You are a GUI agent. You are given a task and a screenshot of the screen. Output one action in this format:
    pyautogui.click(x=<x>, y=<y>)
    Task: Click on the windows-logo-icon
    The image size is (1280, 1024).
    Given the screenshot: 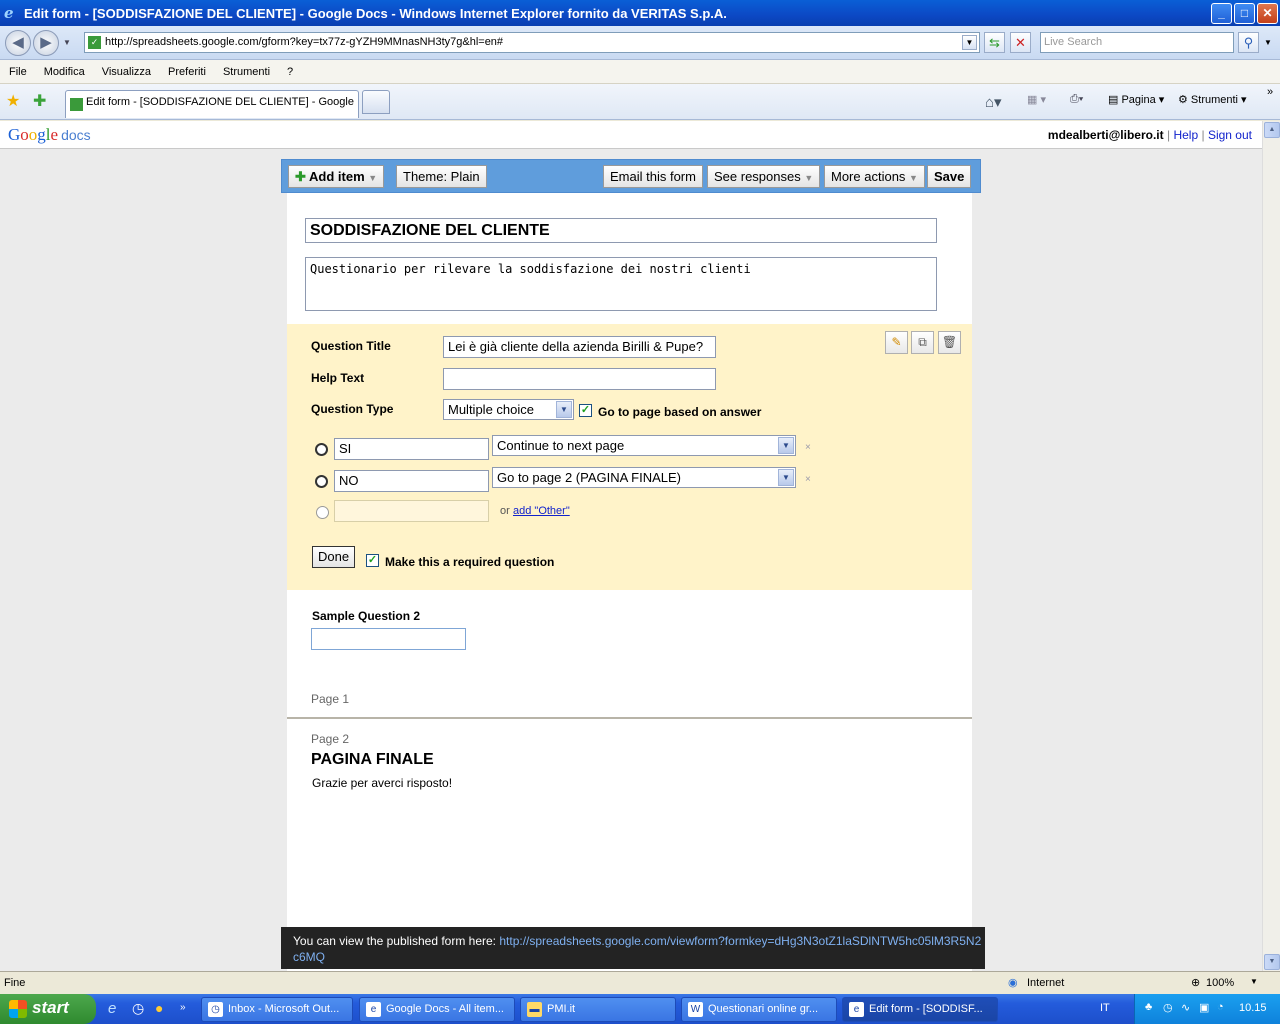 What is the action you would take?
    pyautogui.click(x=18, y=1009)
    